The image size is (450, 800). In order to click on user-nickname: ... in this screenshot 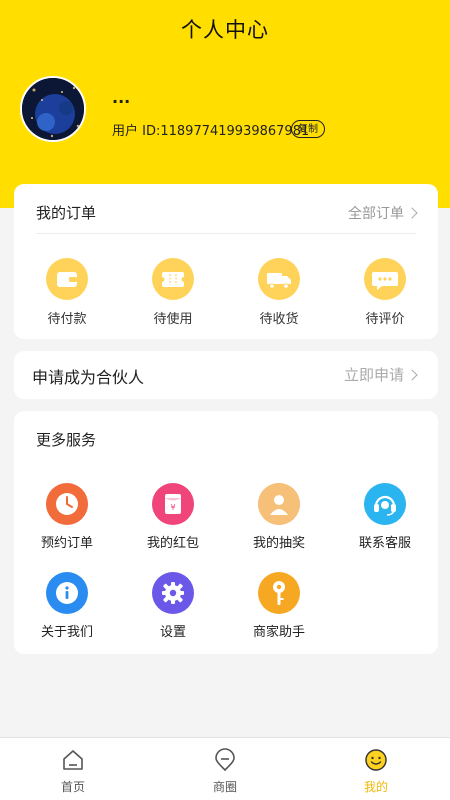, I will do `click(121, 97)`.